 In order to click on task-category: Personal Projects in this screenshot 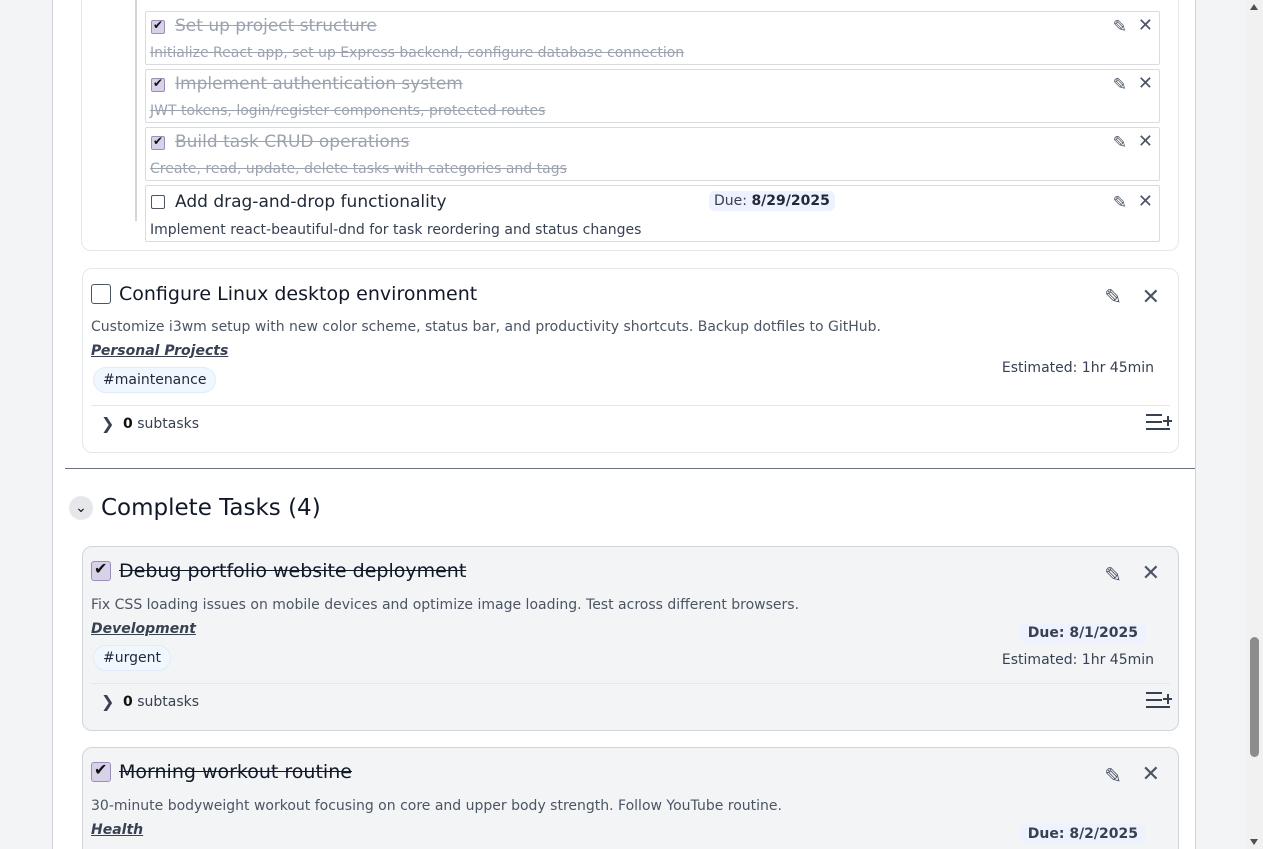, I will do `click(159, 351)`.